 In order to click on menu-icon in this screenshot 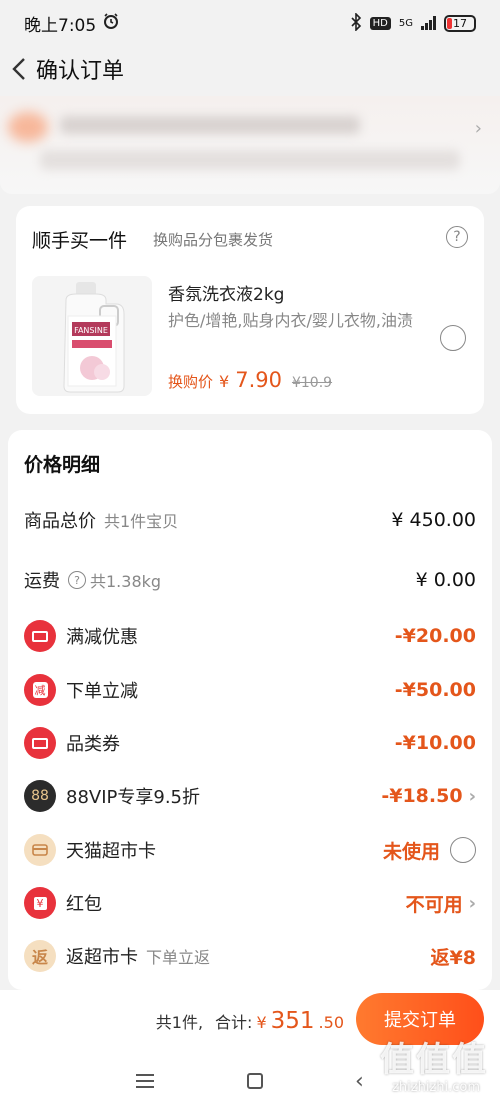, I will do `click(145, 1081)`.